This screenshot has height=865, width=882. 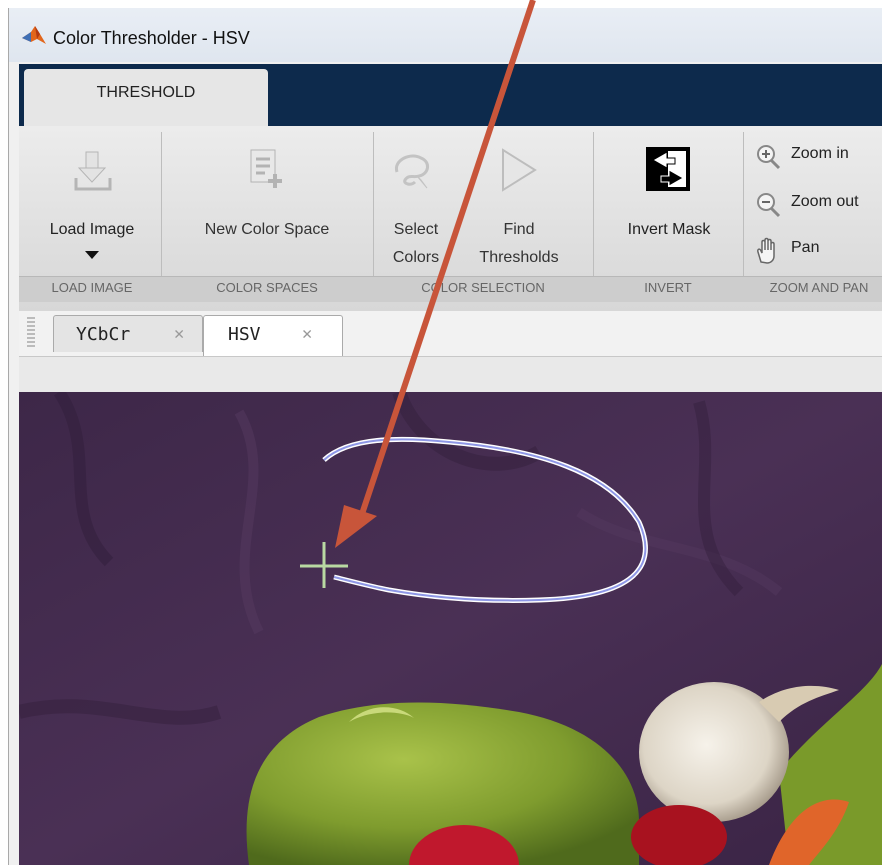 What do you see at coordinates (819, 287) in the screenshot?
I see `group-label-zoom-and-pan: ZOOM AND PAN` at bounding box center [819, 287].